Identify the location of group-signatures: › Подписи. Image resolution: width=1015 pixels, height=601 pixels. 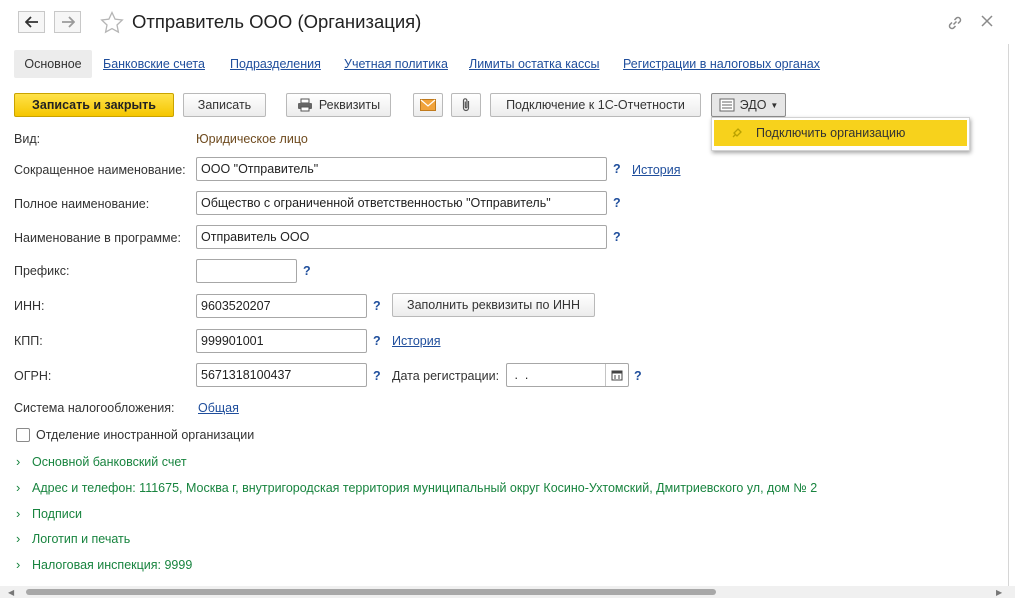
(49, 513).